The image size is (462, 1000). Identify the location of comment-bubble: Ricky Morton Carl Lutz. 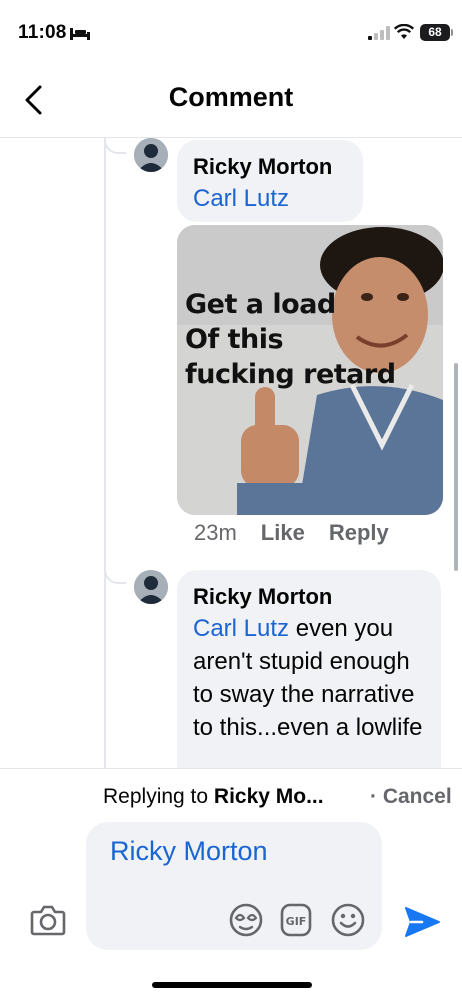
(270, 181).